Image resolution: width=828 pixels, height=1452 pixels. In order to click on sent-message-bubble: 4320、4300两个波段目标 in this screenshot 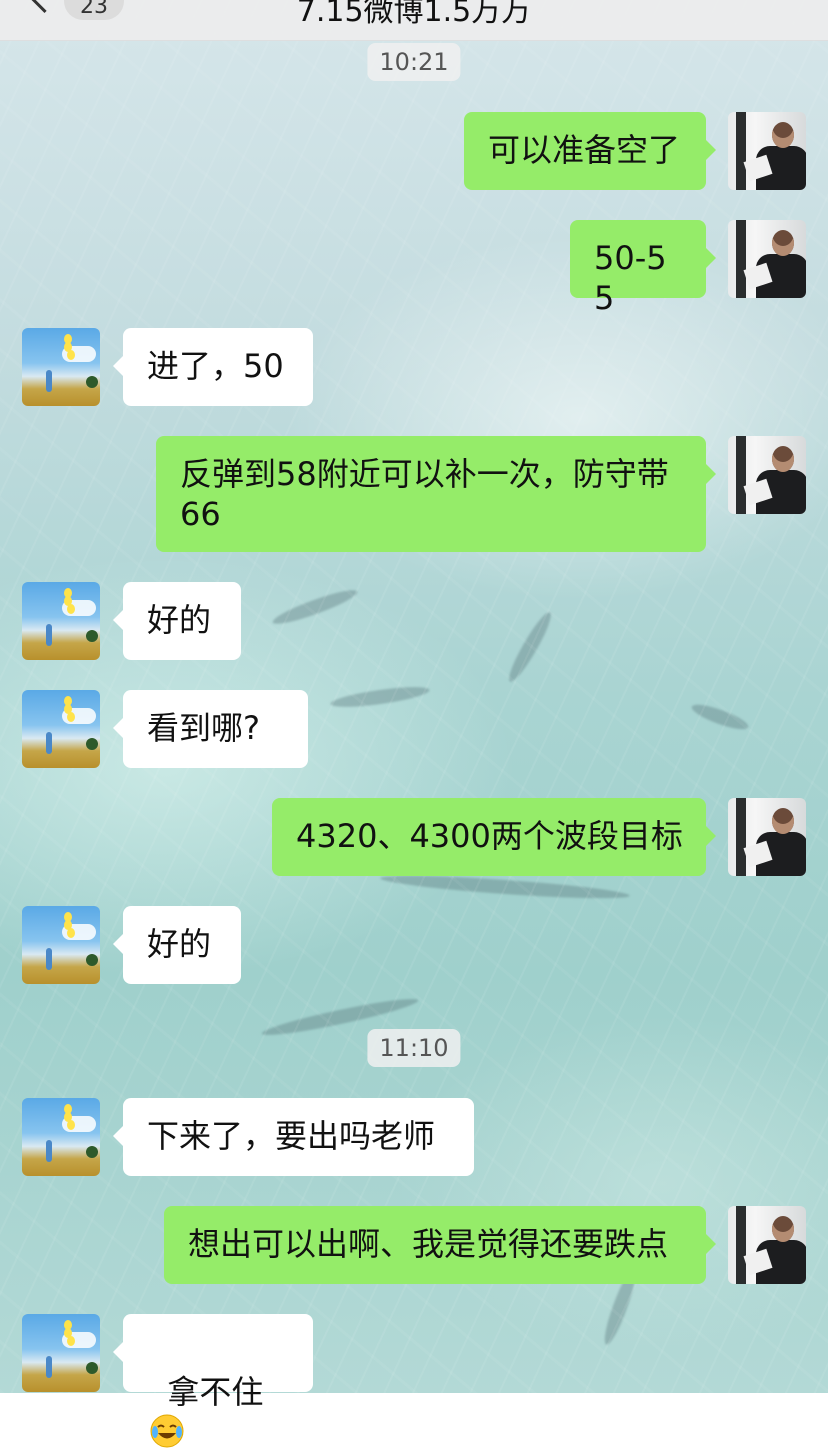, I will do `click(494, 837)`.